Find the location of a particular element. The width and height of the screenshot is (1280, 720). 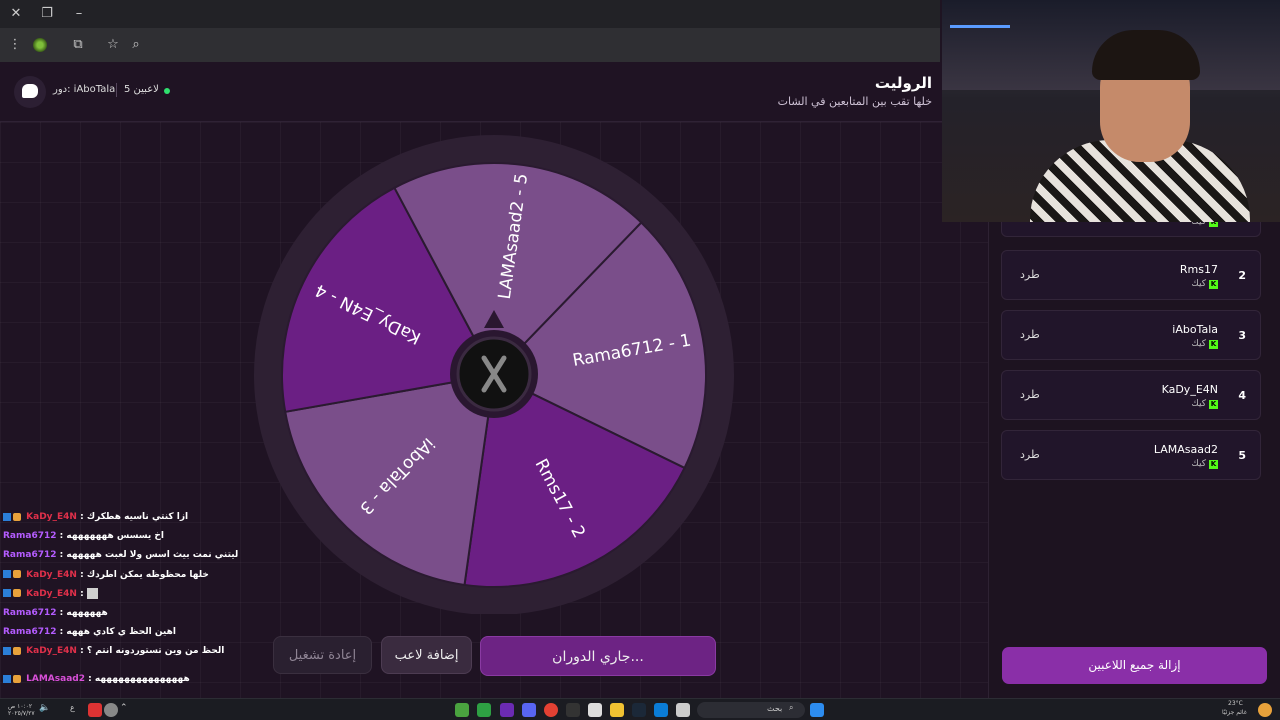

date-text: ٢٠٢٥/٧/٢٧ is located at coordinates (21, 713).